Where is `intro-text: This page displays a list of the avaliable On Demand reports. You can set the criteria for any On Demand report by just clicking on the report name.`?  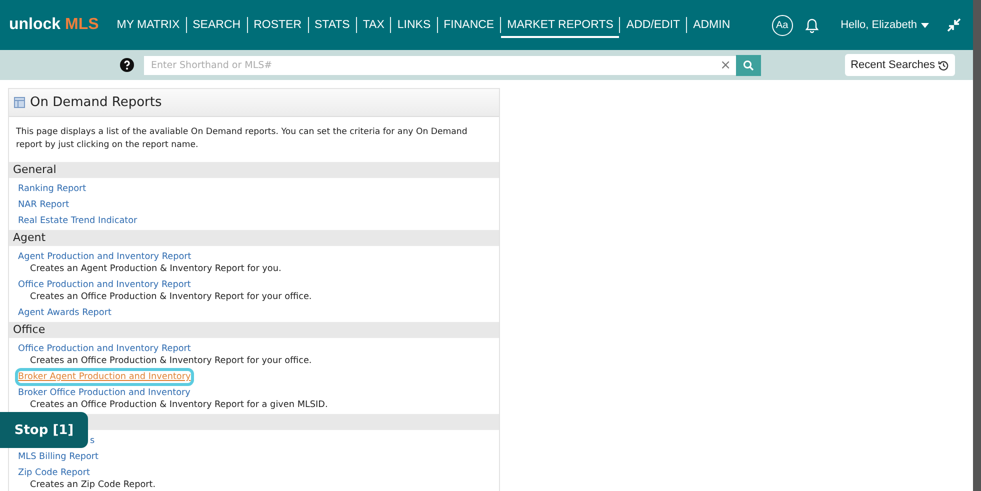
intro-text: This page displays a list of the avaliable On Demand reports. You can set the criteria for any On Demand report by just clicking on the report name. is located at coordinates (241, 139).